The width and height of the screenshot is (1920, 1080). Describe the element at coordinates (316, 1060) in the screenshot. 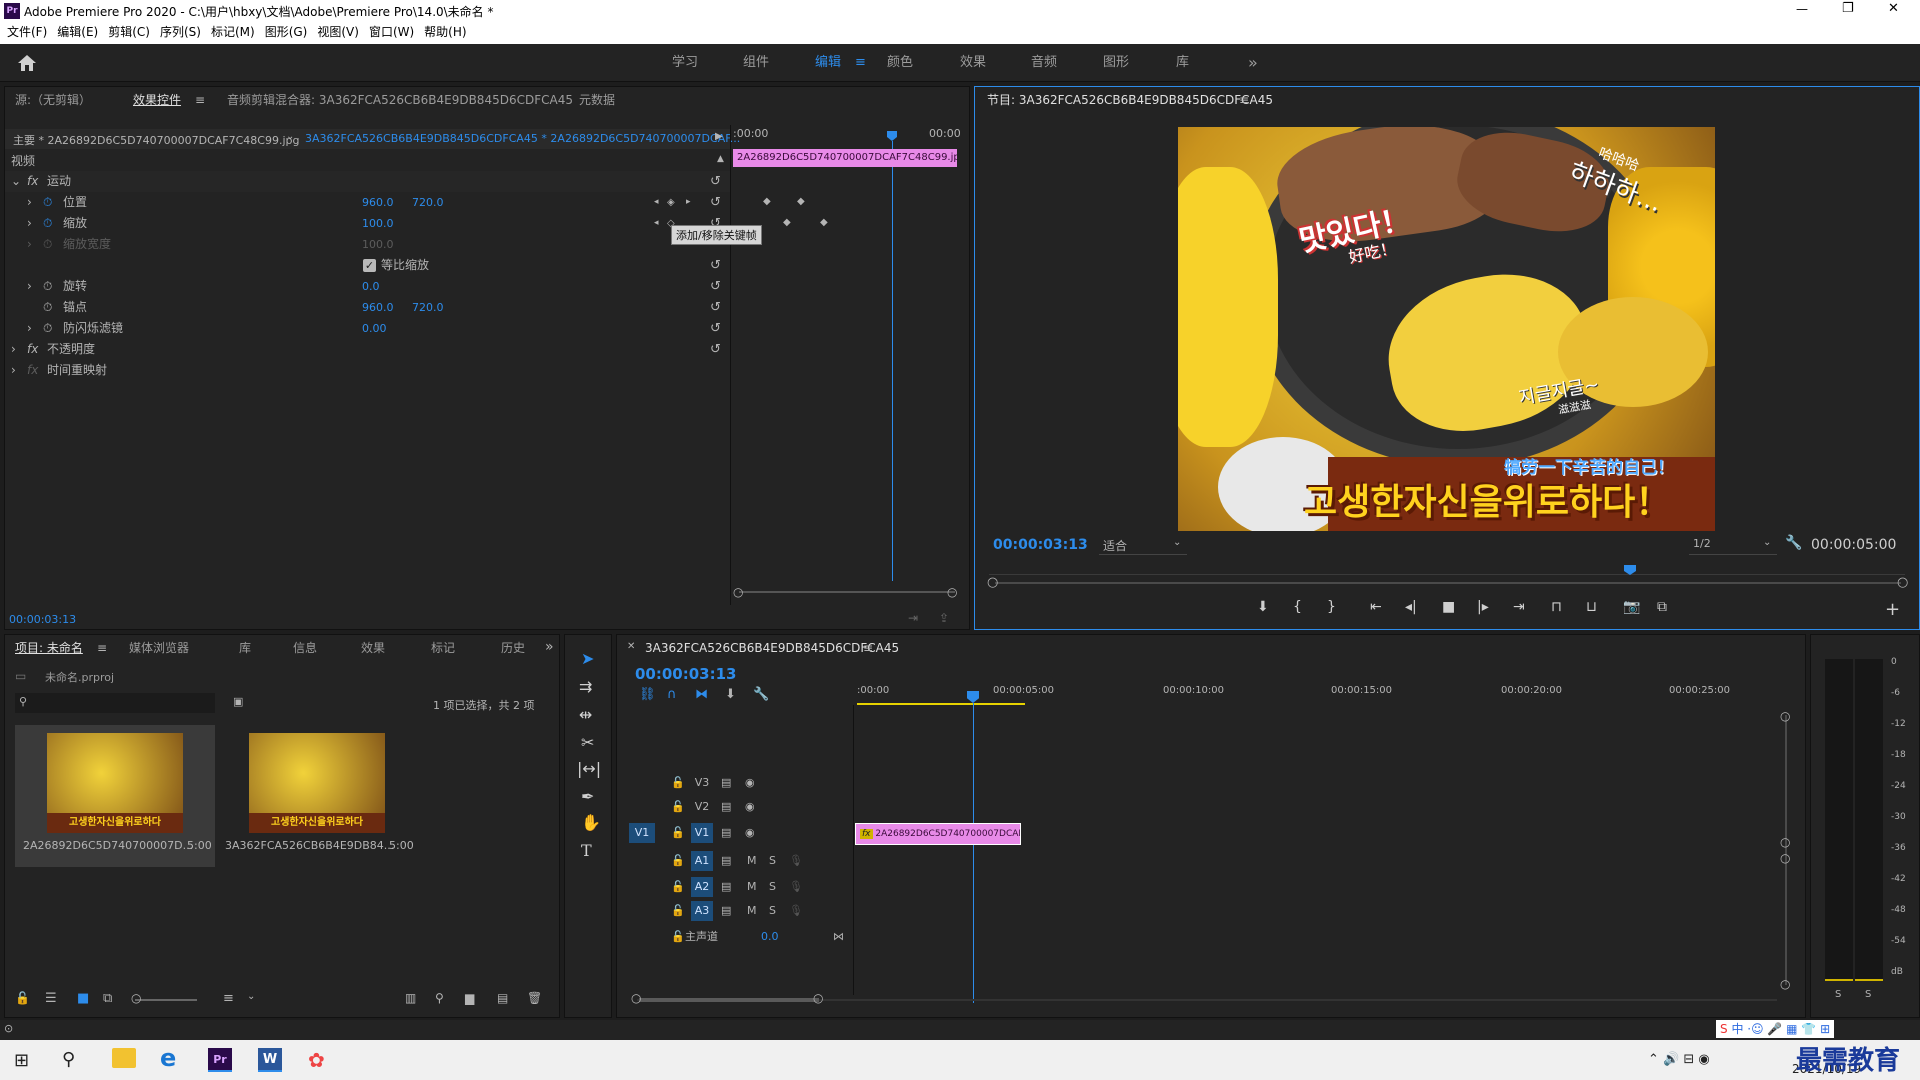

I see `app-icon: ✿` at that location.